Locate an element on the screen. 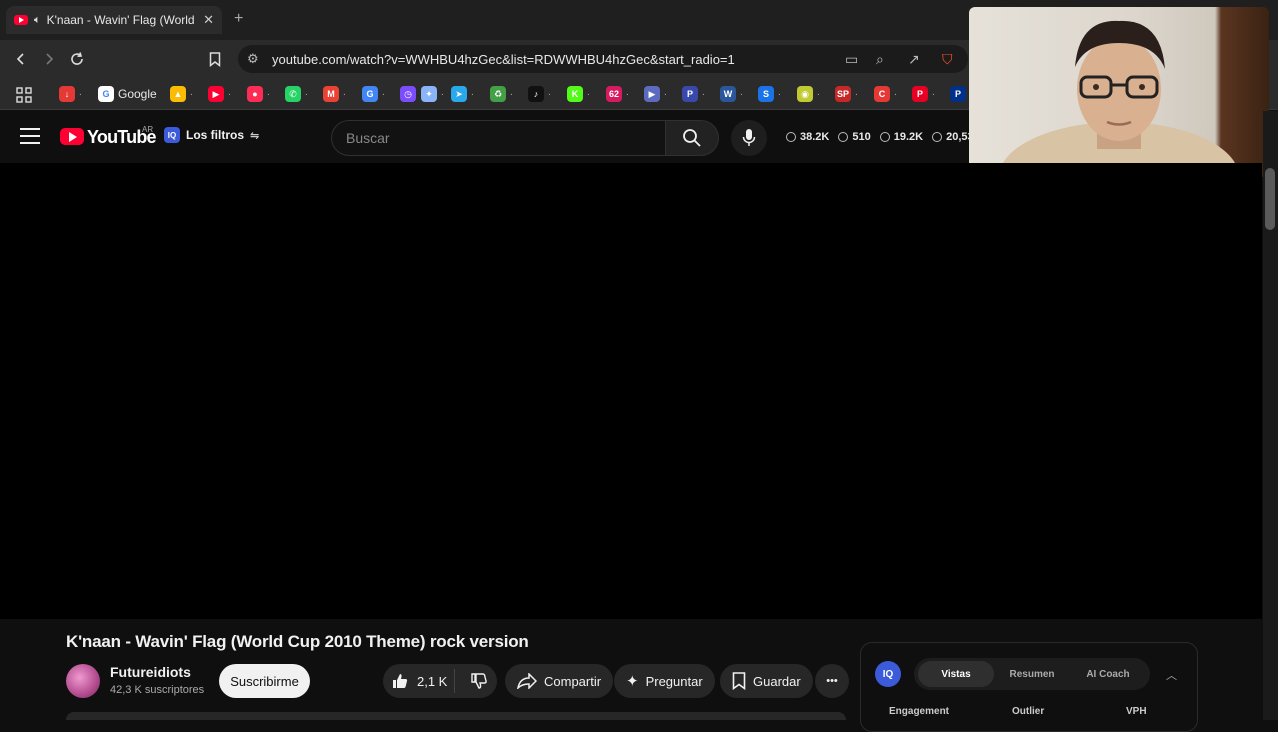  bookmark-telegram-icon: ➤ is located at coordinates (459, 94).